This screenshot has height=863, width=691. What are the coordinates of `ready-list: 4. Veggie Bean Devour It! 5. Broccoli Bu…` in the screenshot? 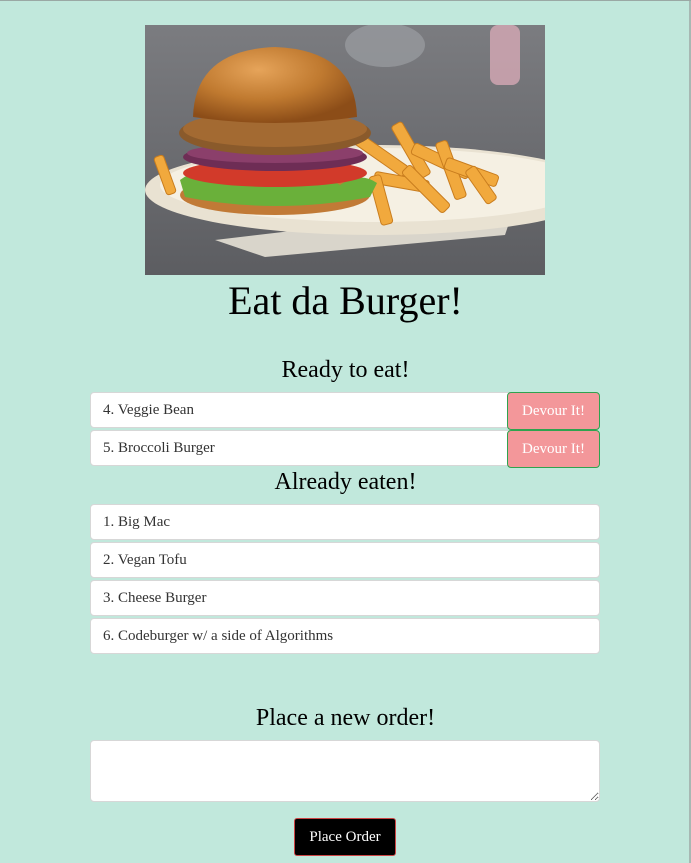 It's located at (345, 430).